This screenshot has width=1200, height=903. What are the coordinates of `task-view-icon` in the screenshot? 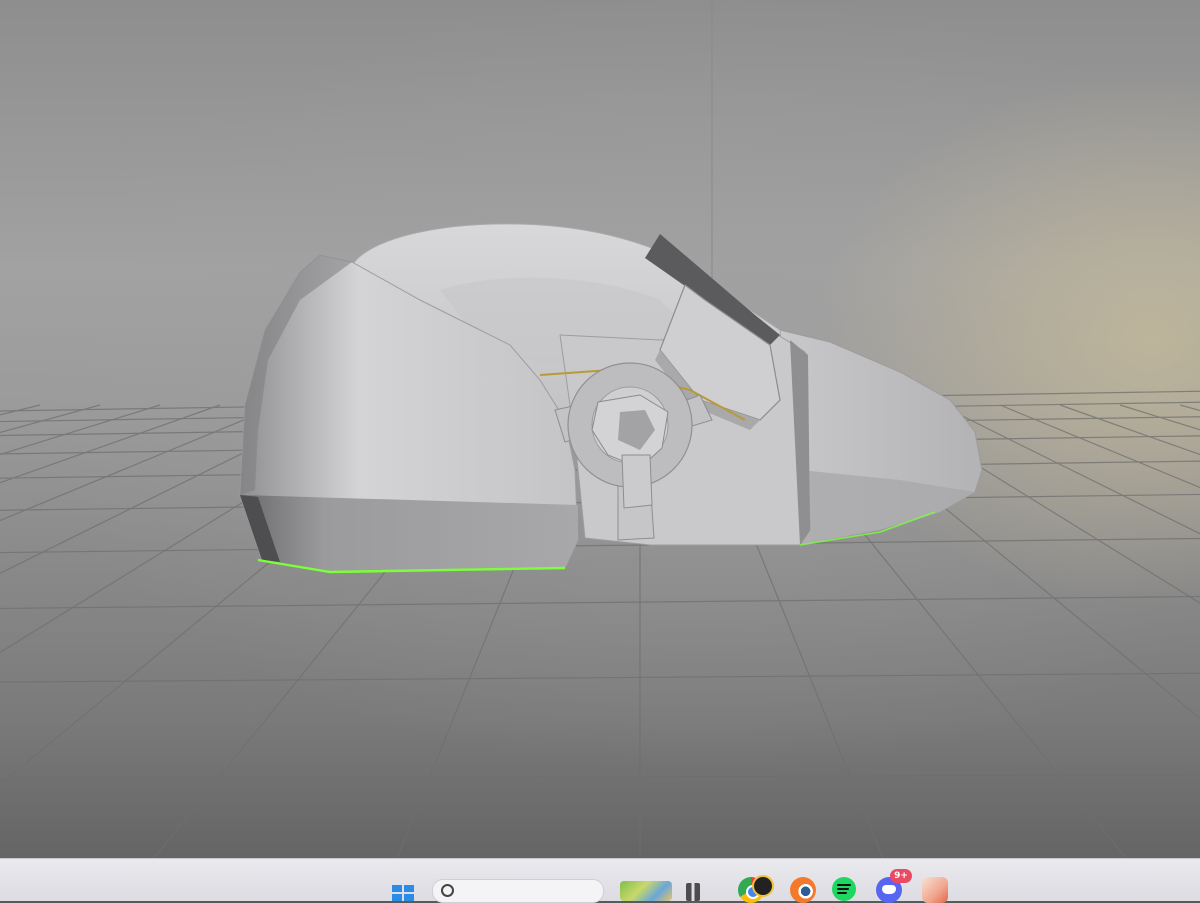 It's located at (693, 892).